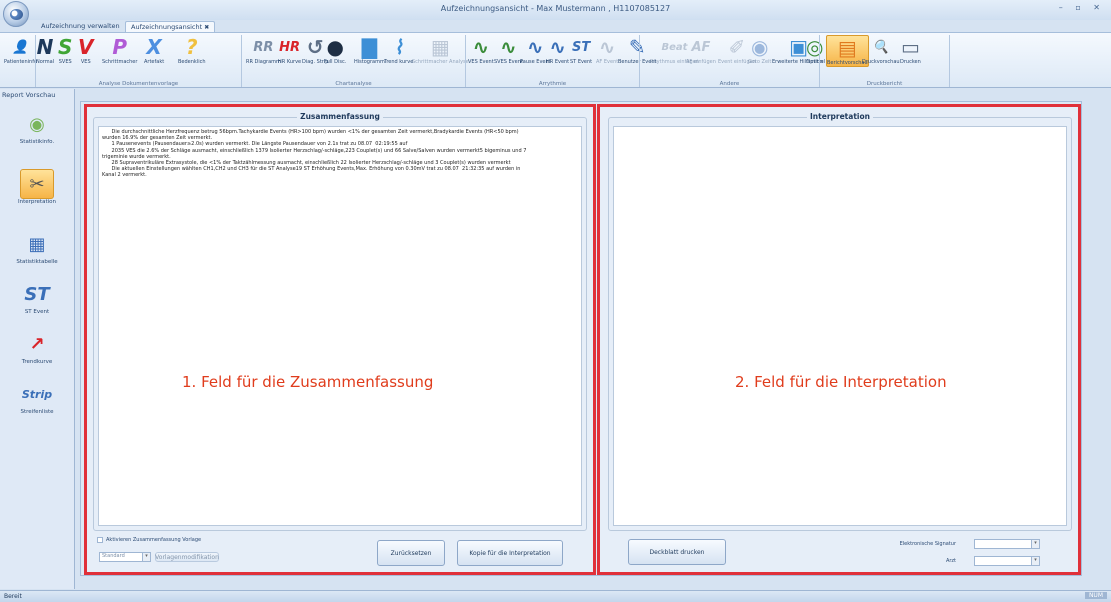 This screenshot has width=1111, height=602. I want to click on summary-title: Zusammenfassung, so click(340, 116).